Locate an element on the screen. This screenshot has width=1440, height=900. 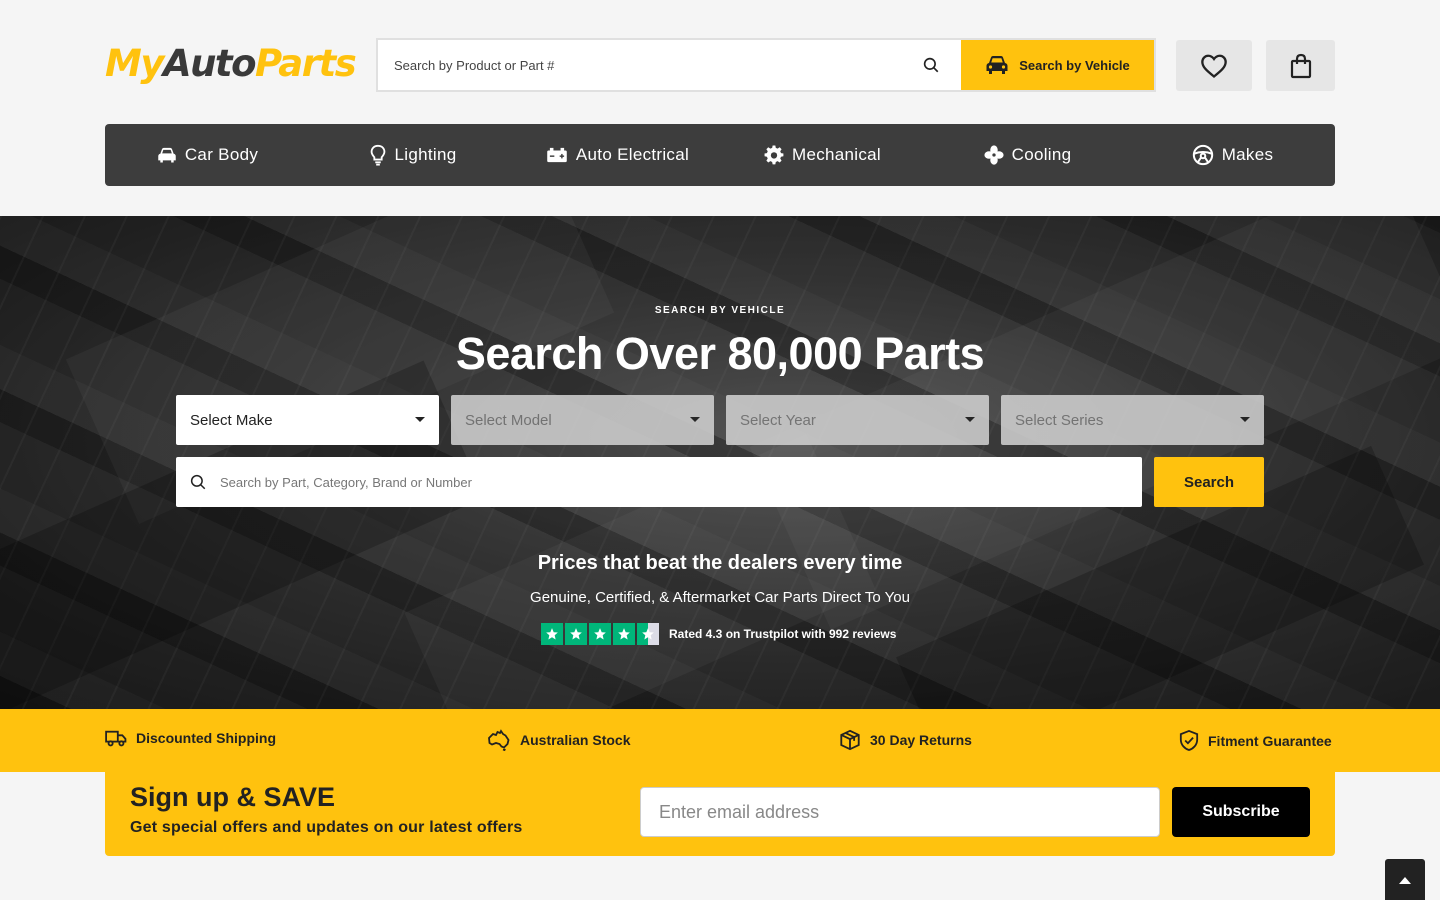
chevron-up-icon is located at coordinates (1405, 880).